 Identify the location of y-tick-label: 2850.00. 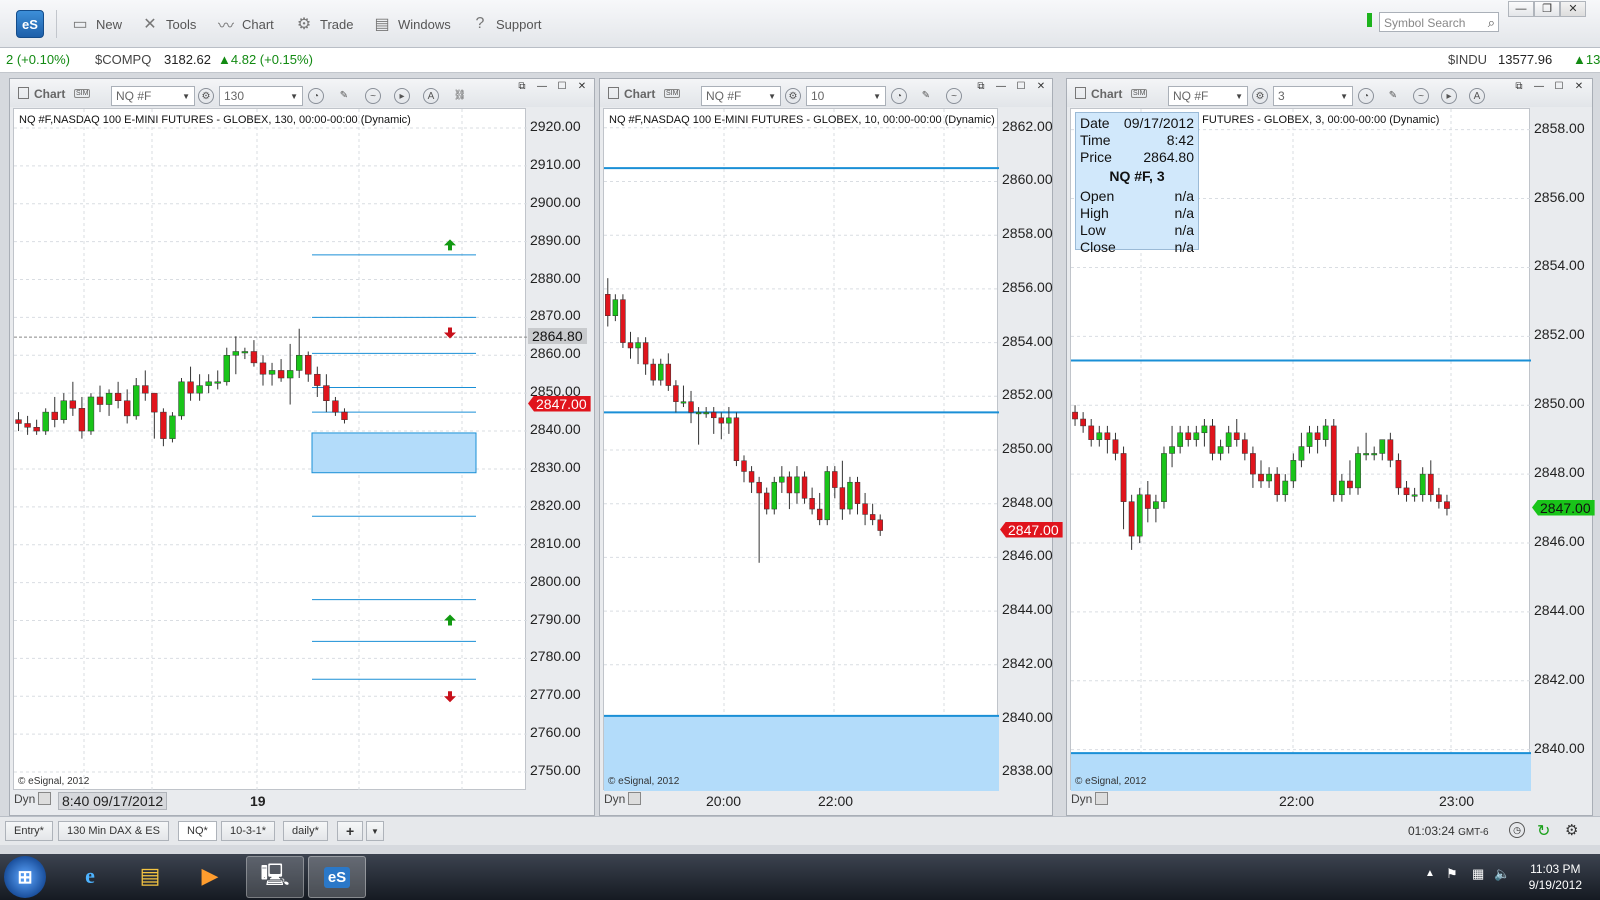
(1027, 448).